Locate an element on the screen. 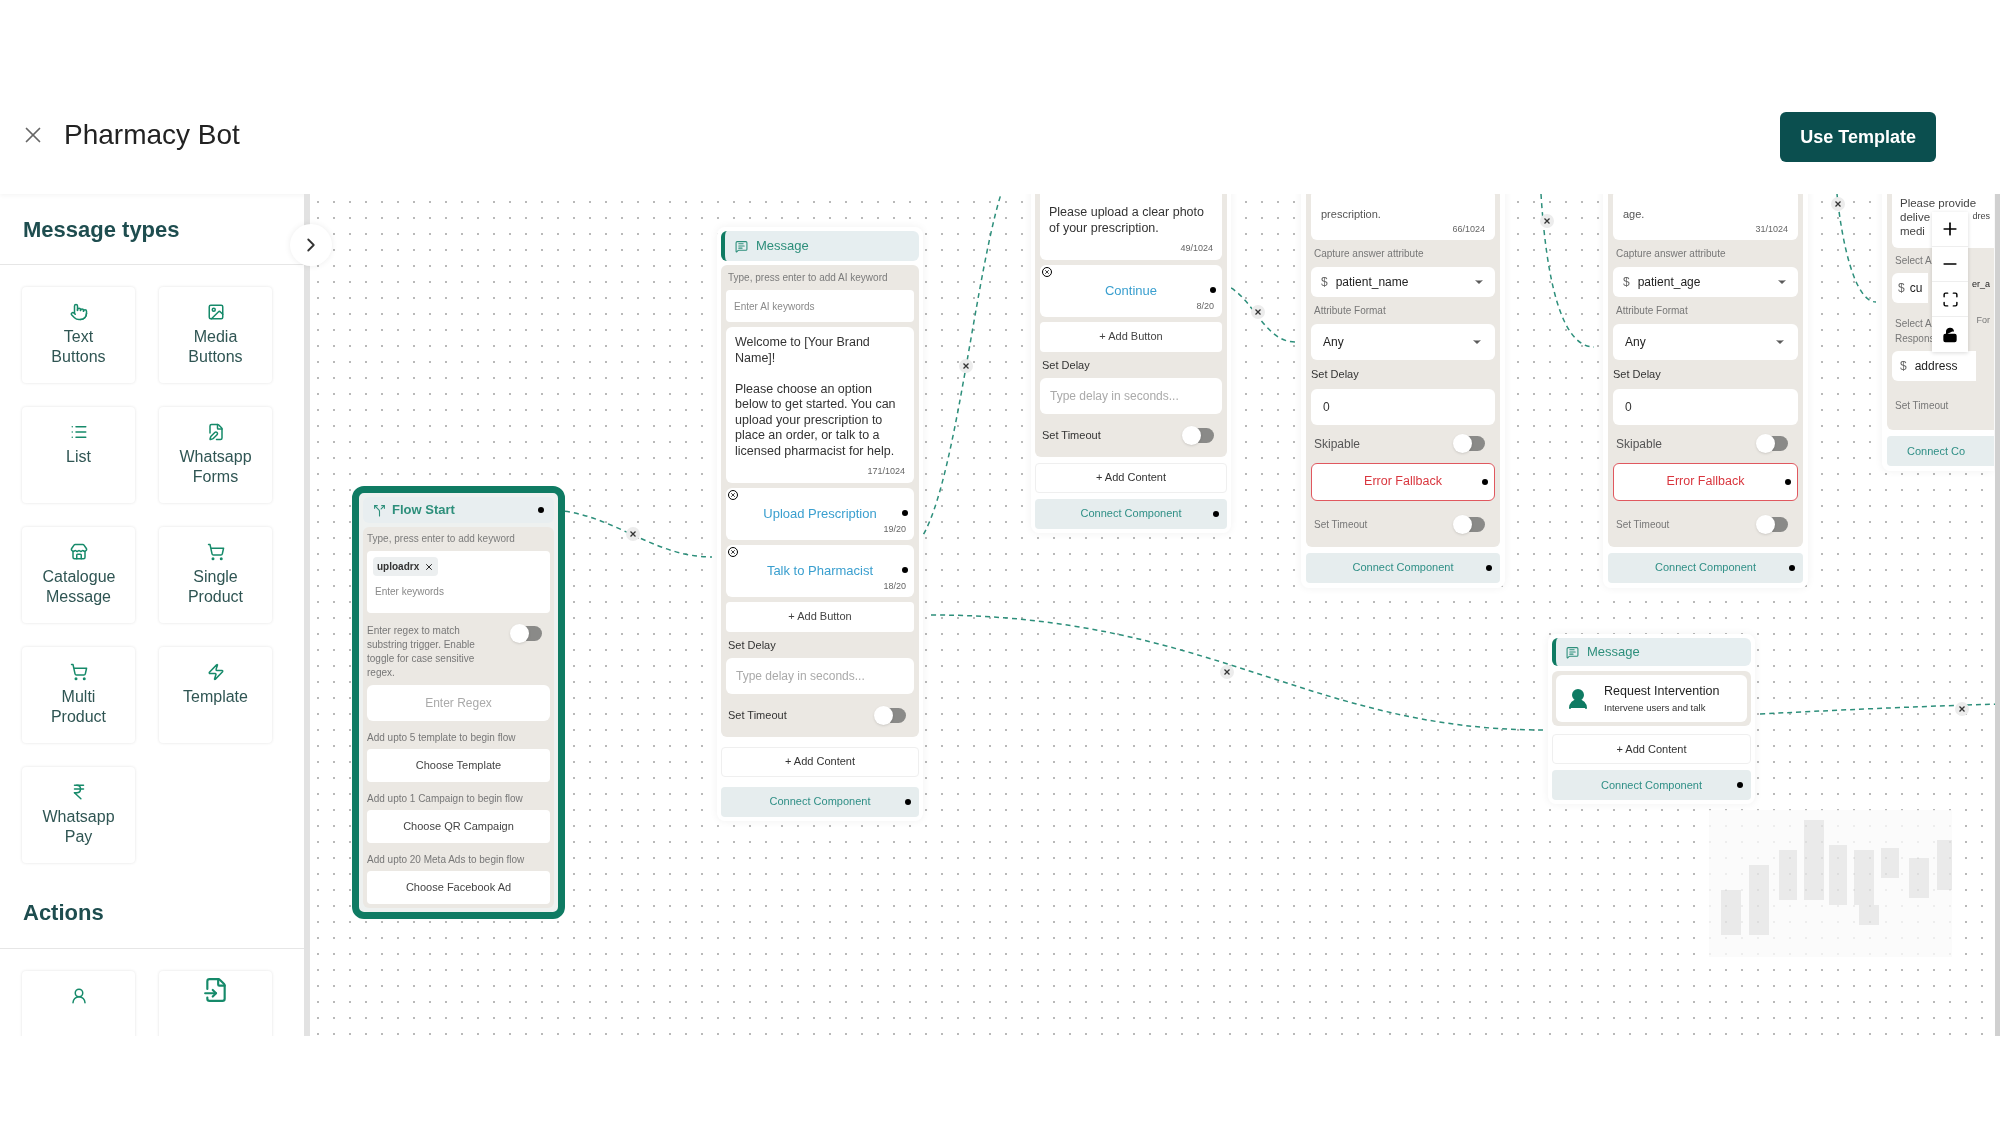 The image size is (2000, 1125). character-count: 31/1024 is located at coordinates (1771, 229).